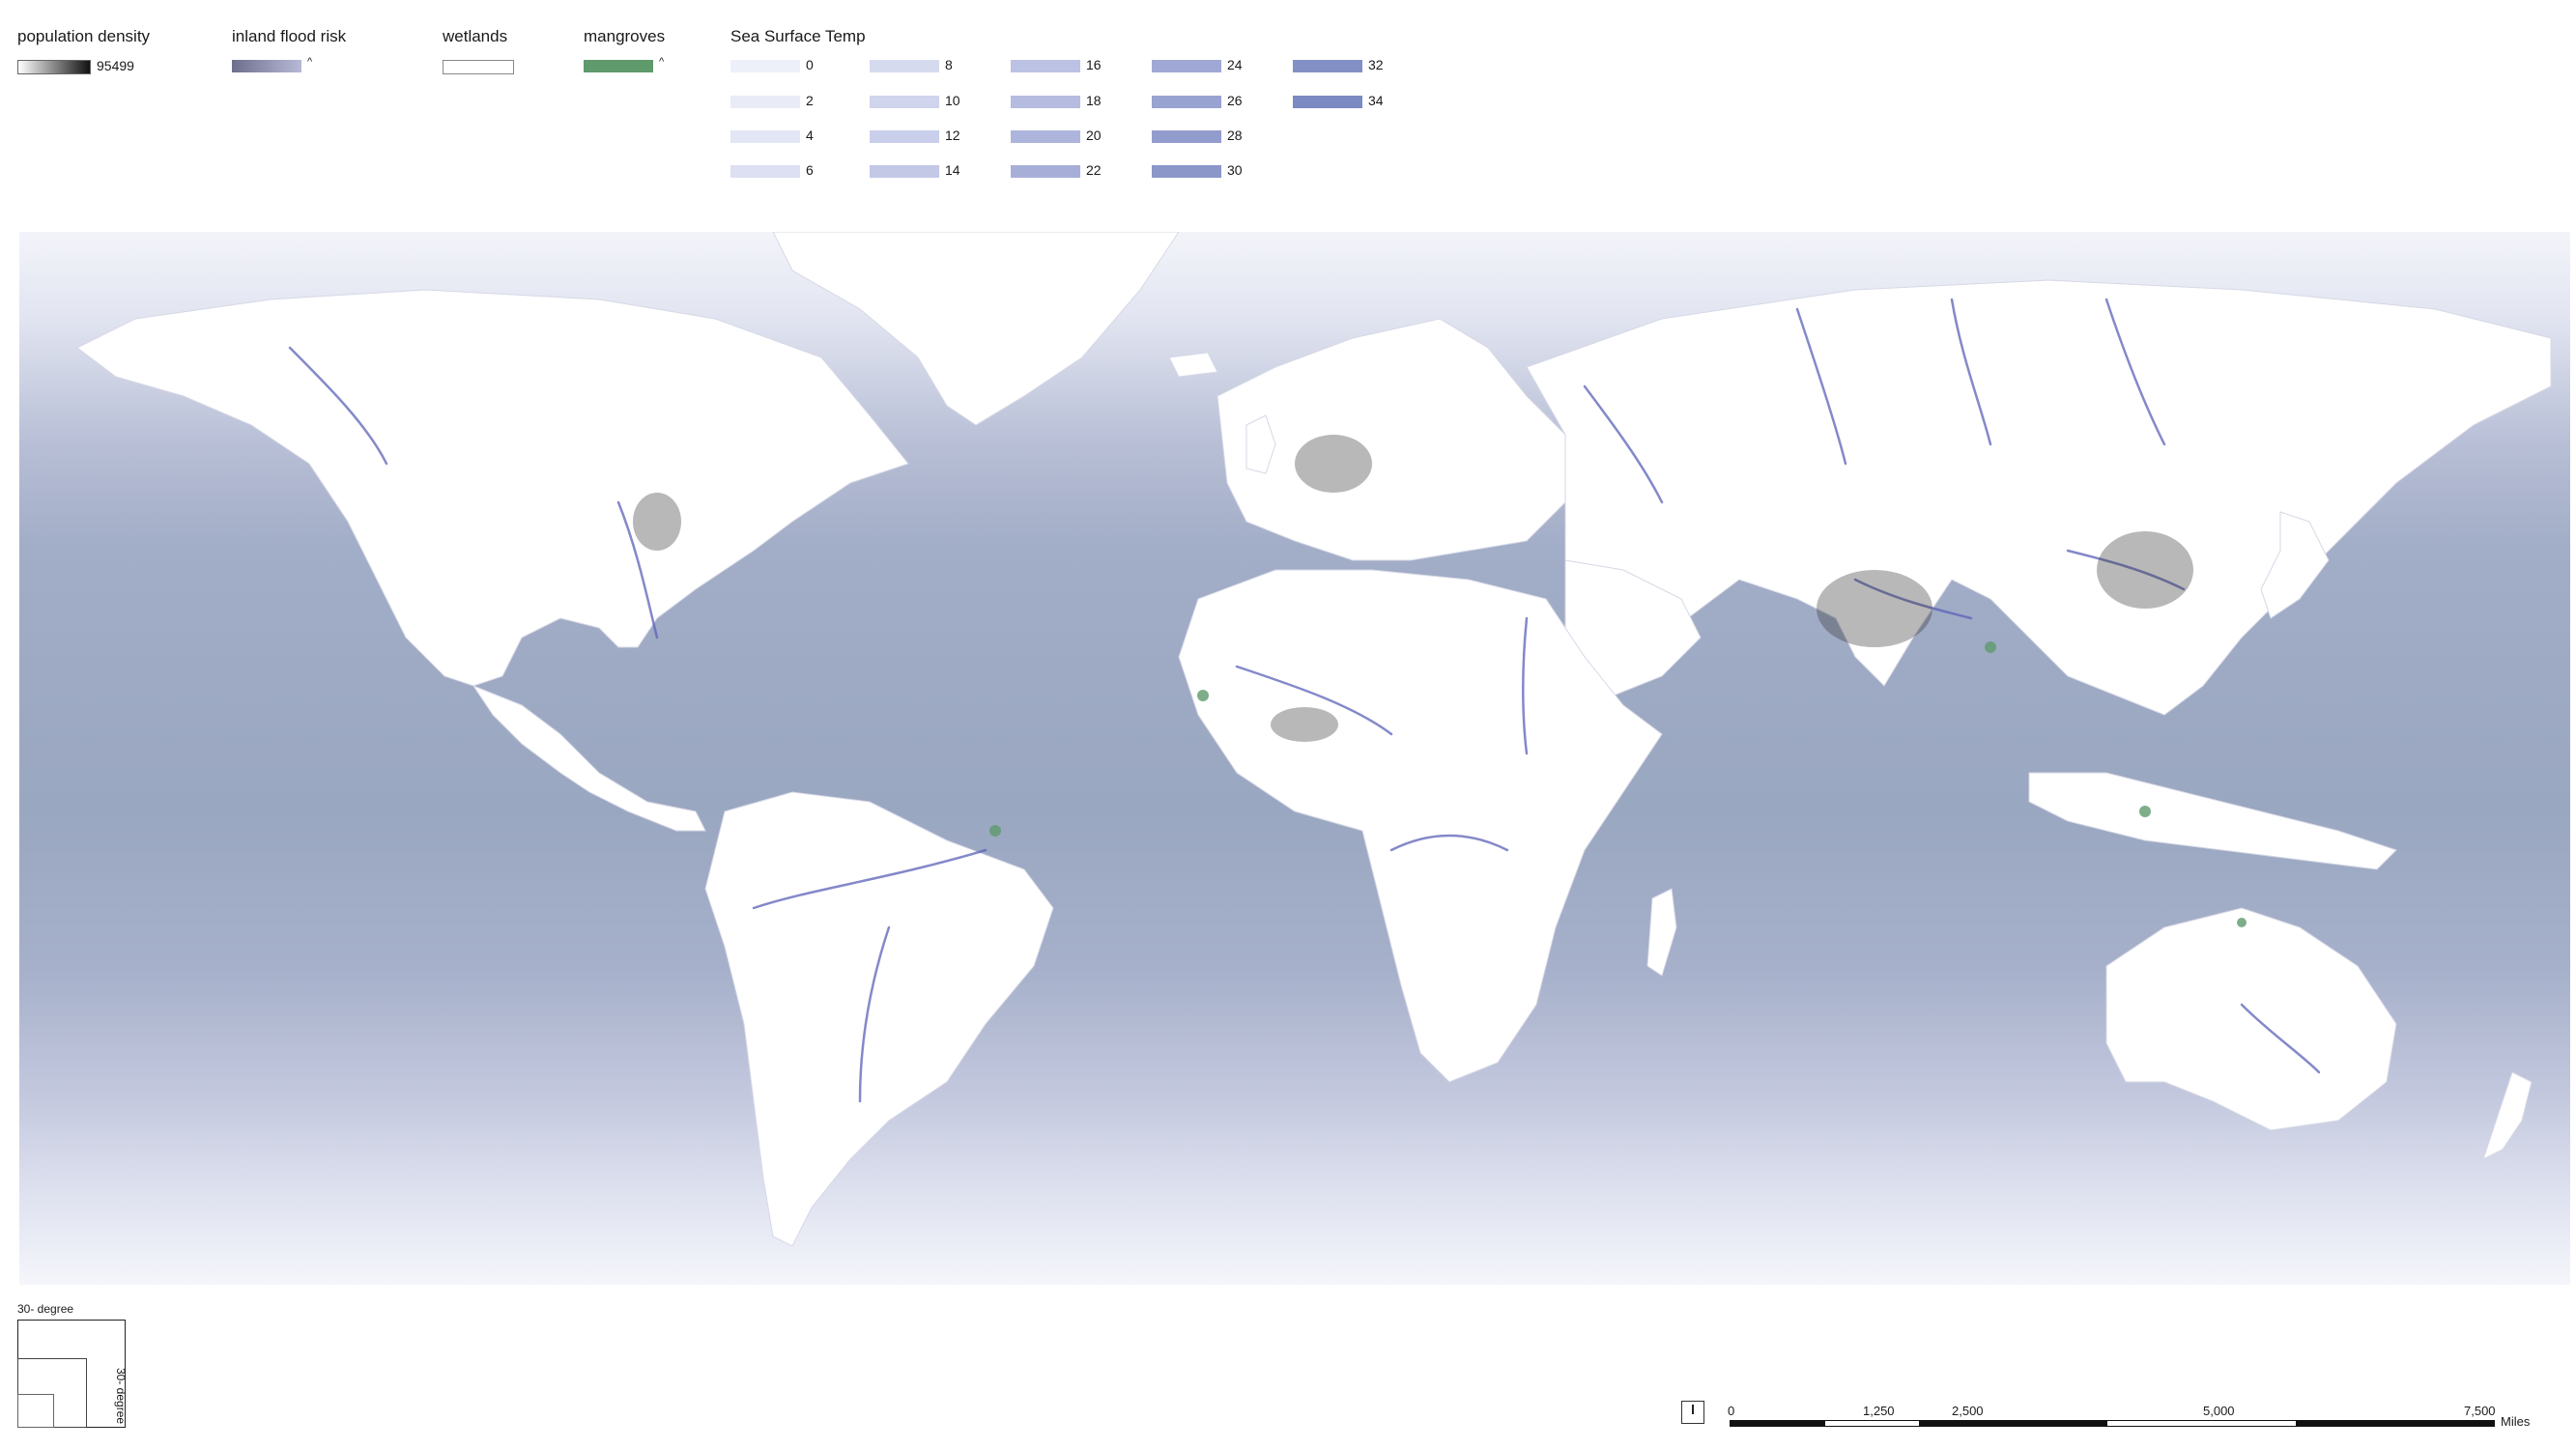  Describe the element at coordinates (798, 36) in the screenshot. I see `sea-surface-temp-title: Sea Surface Temp` at that location.